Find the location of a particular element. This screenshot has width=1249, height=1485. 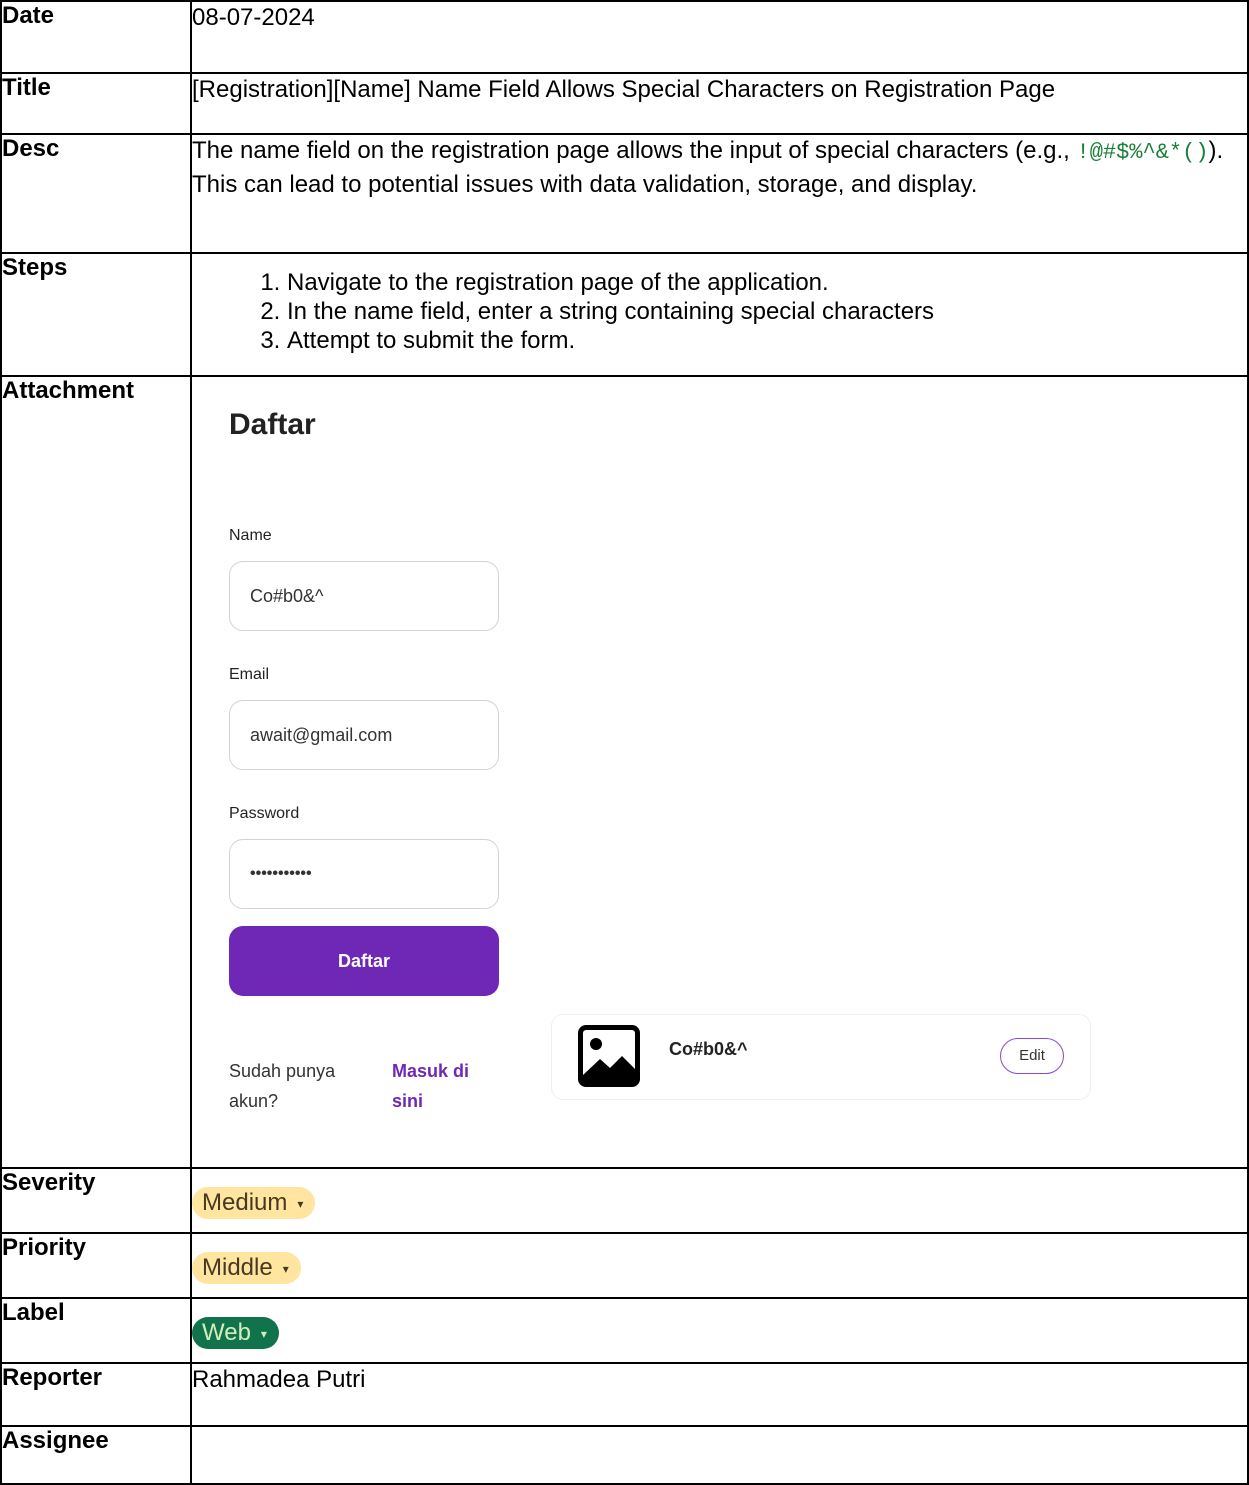

card-name: Co#b0&^ is located at coordinates (708, 1049).